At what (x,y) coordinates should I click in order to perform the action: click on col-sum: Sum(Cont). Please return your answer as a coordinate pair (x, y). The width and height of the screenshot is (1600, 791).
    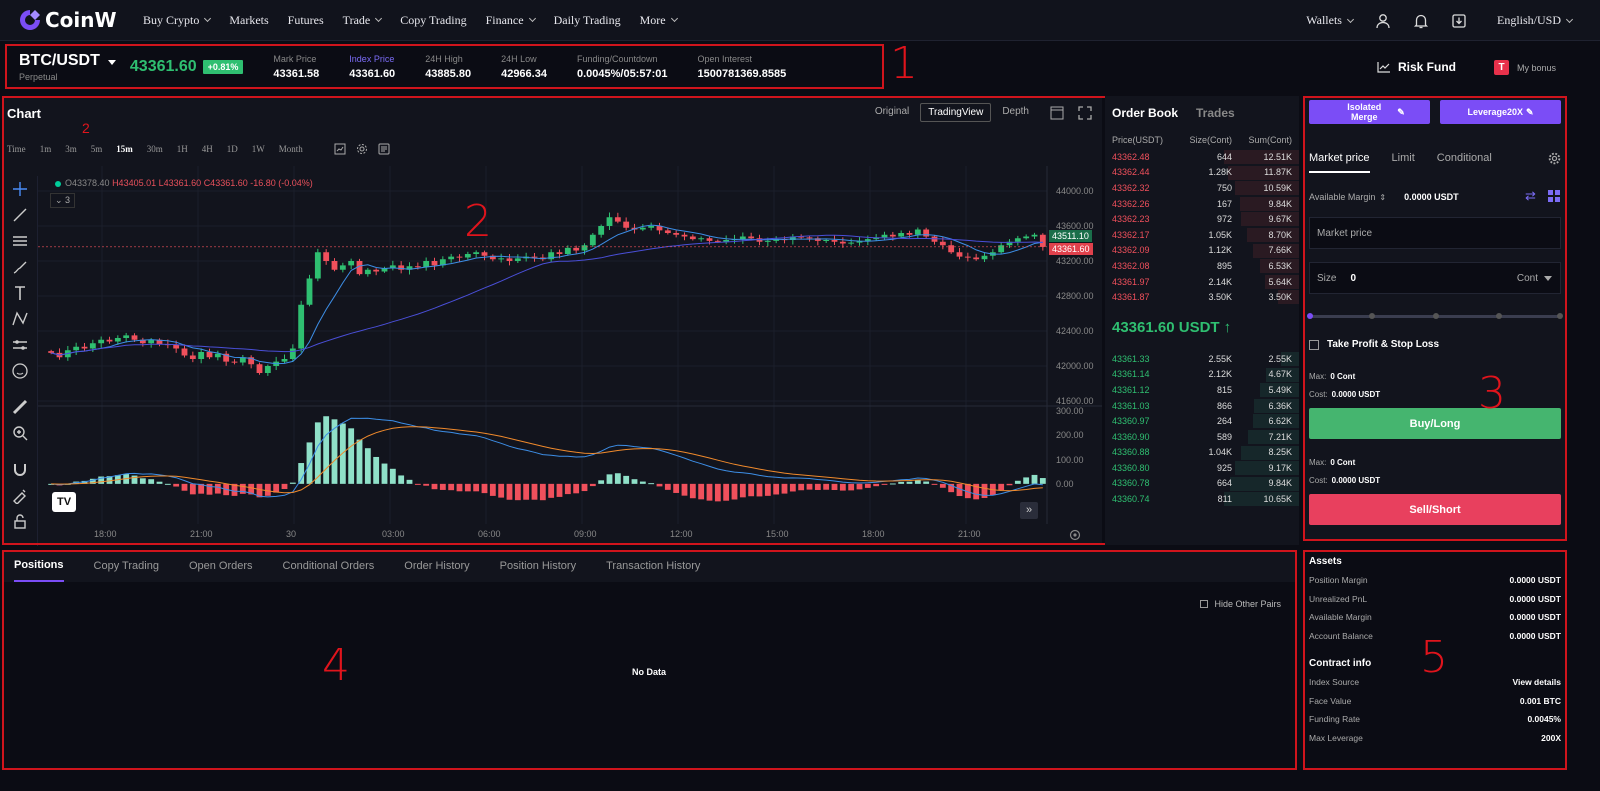
    Looking at the image, I should click on (1270, 140).